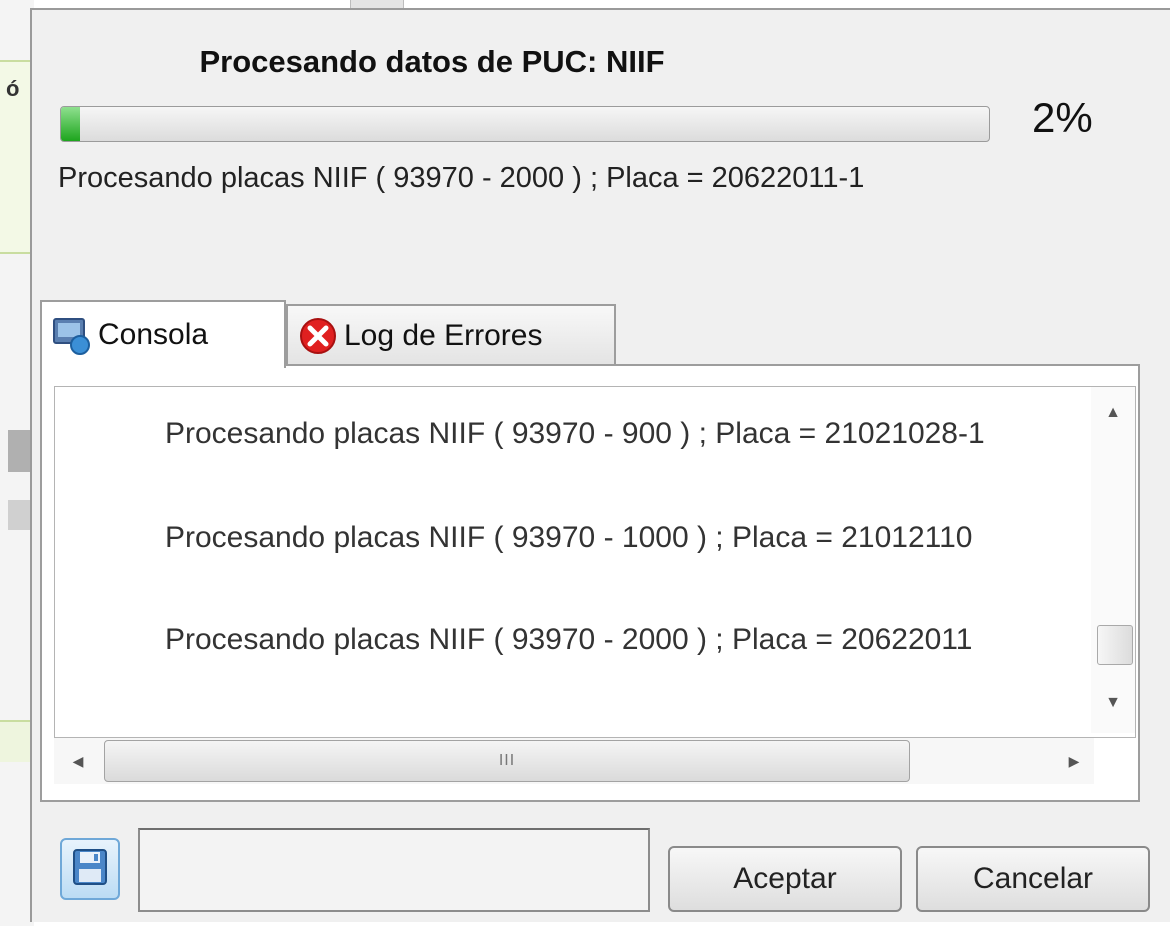  What do you see at coordinates (1113, 560) in the screenshot?
I see `vertical-scrollbar: ▲ ▼` at bounding box center [1113, 560].